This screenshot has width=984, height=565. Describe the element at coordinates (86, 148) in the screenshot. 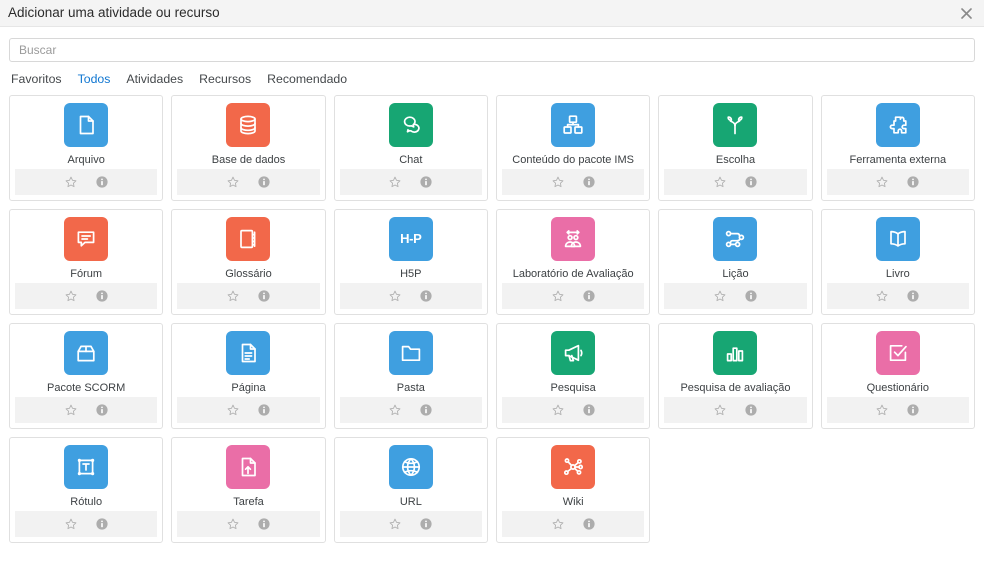

I see `activity-card: Arquivo` at that location.